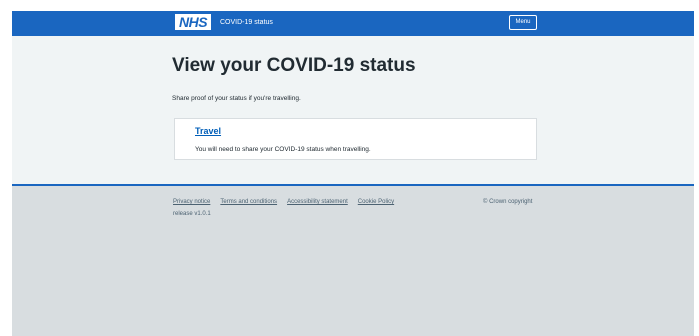 The image size is (699, 336). What do you see at coordinates (317, 202) in the screenshot?
I see `accessibility-statement-link: Accessibility statement` at bounding box center [317, 202].